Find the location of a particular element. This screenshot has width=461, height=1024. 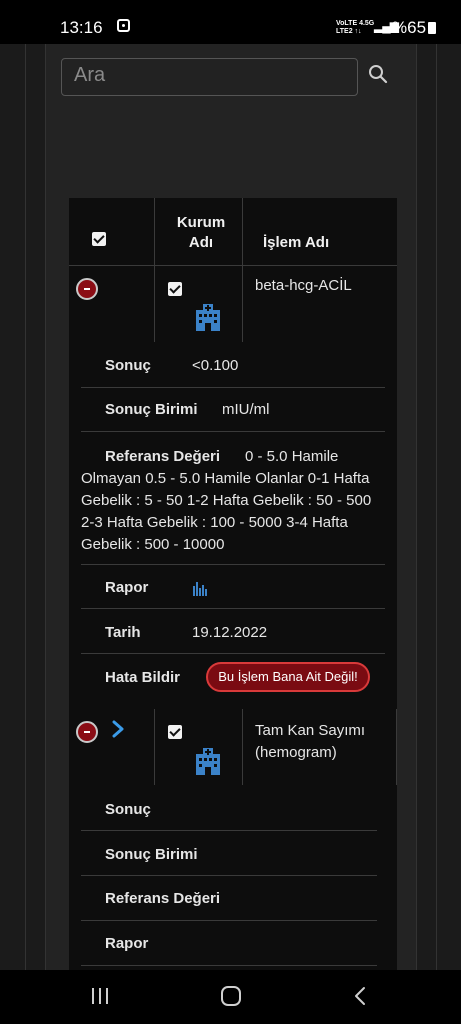

tarih-value: 19.12.2022 is located at coordinates (230, 632).